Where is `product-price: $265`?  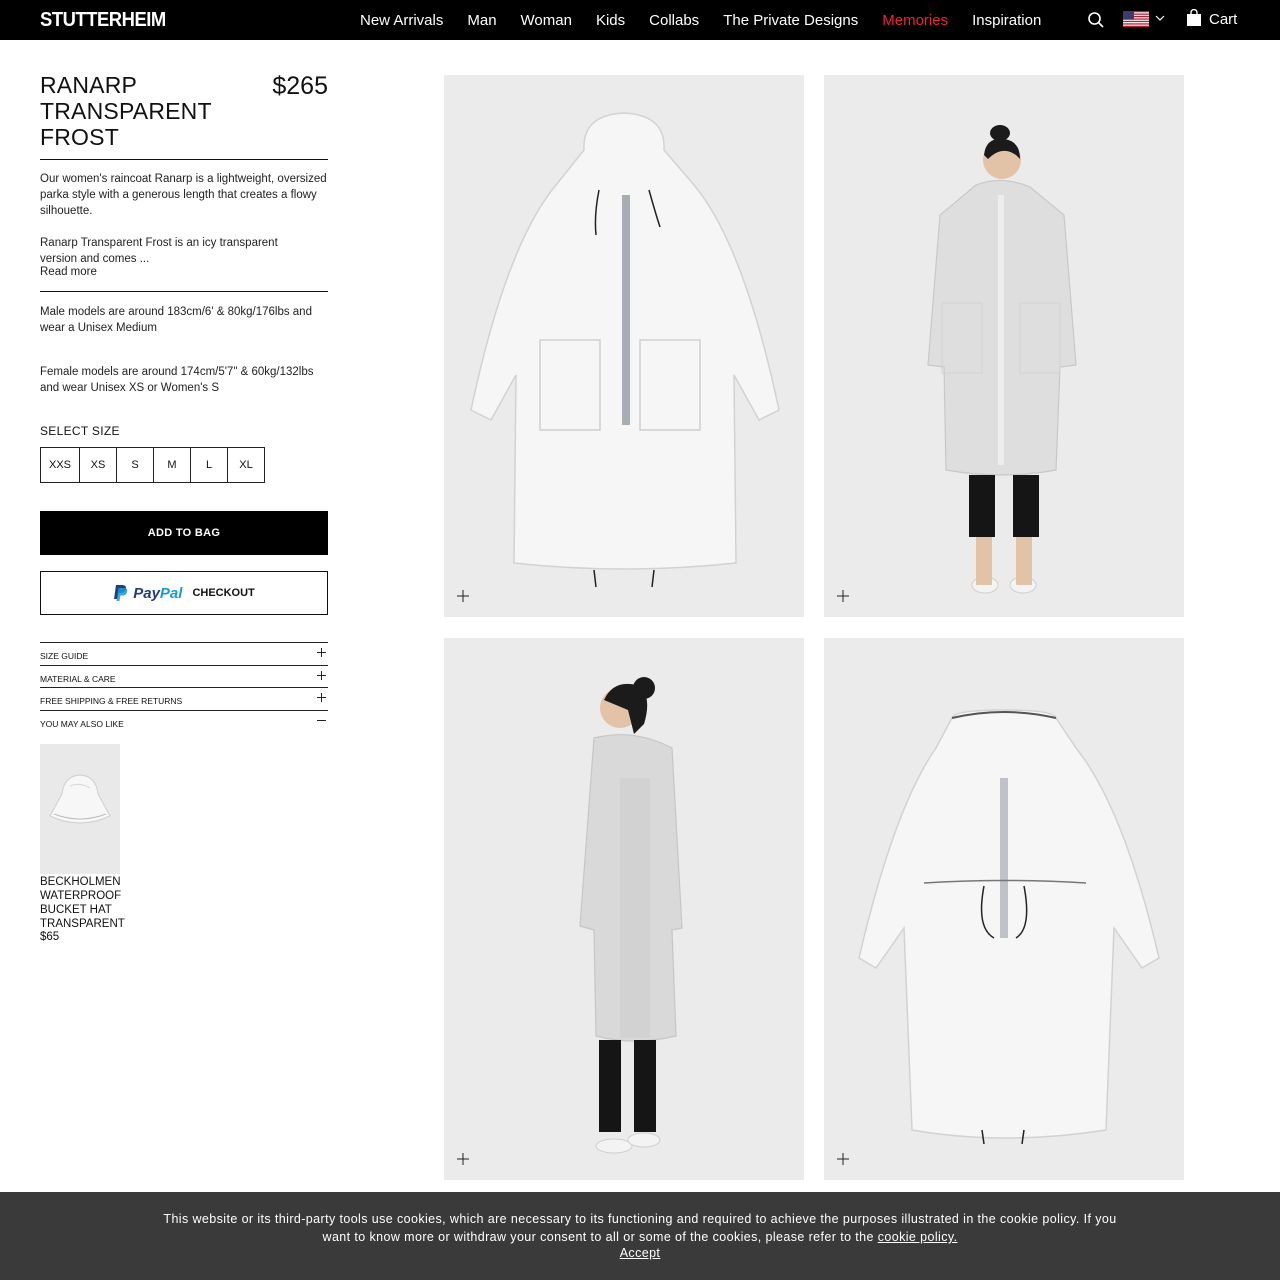
product-price: $265 is located at coordinates (300, 86).